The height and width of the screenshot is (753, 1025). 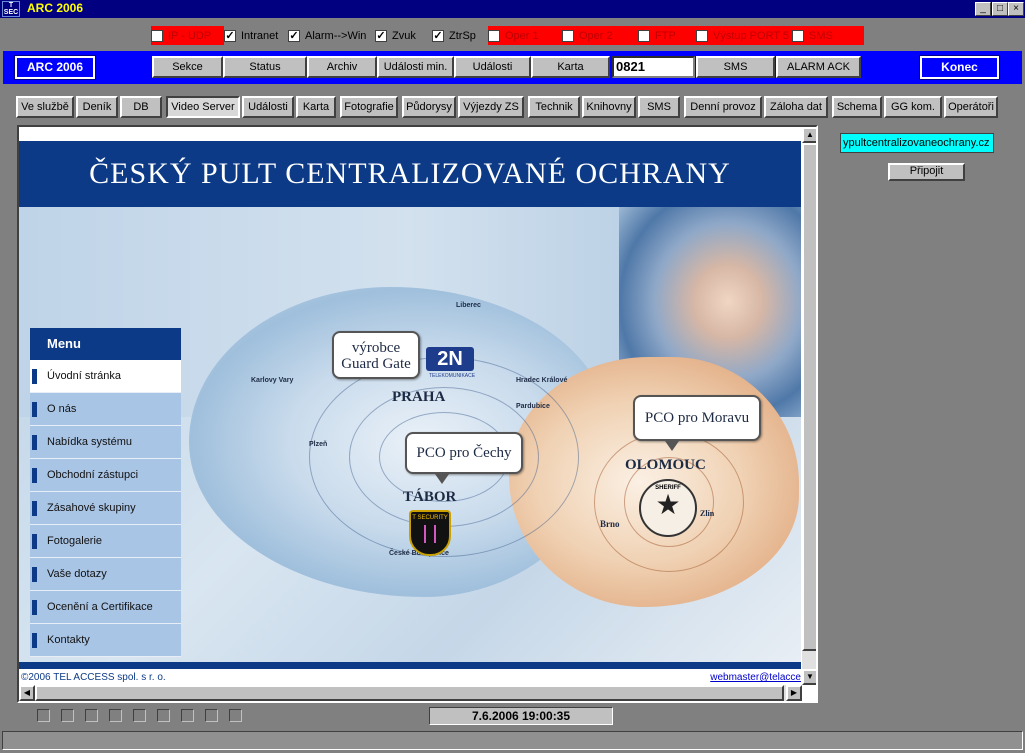 What do you see at coordinates (316, 107) in the screenshot?
I see `tab-karta: Karta` at bounding box center [316, 107].